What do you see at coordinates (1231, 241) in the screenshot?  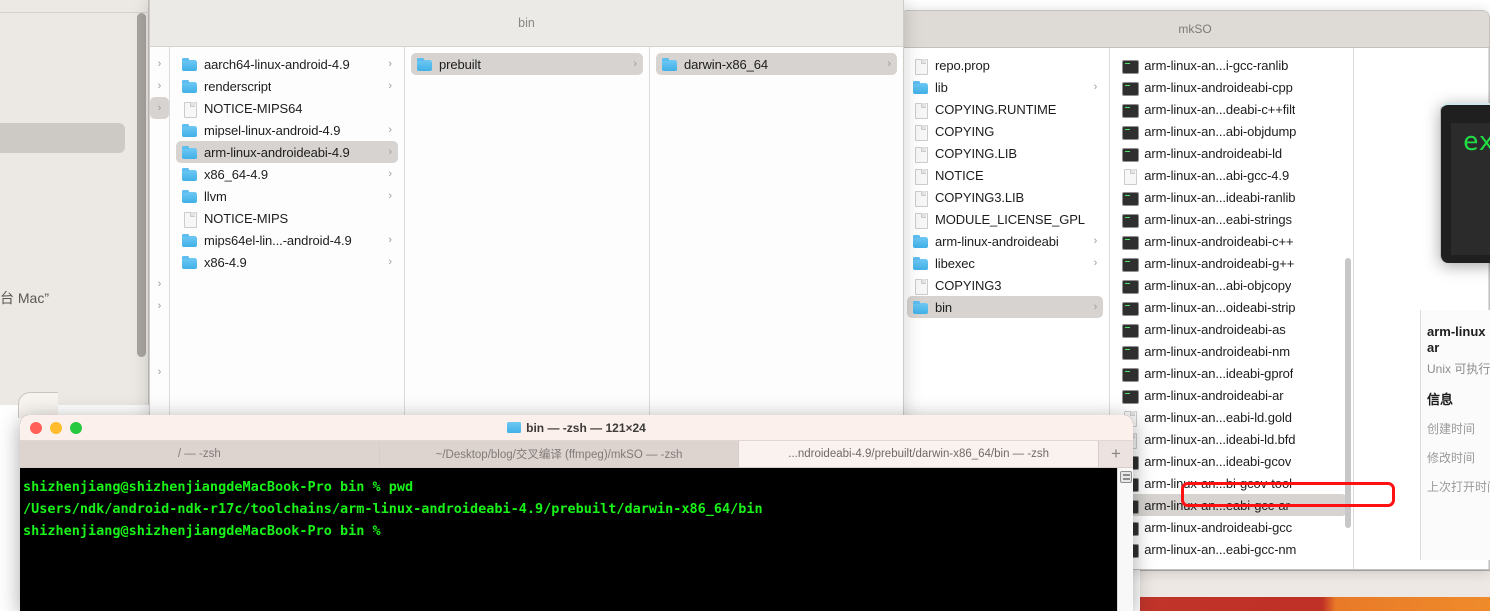 I see `finder-row-bin-content: arm-linux-androideabi-c++` at bounding box center [1231, 241].